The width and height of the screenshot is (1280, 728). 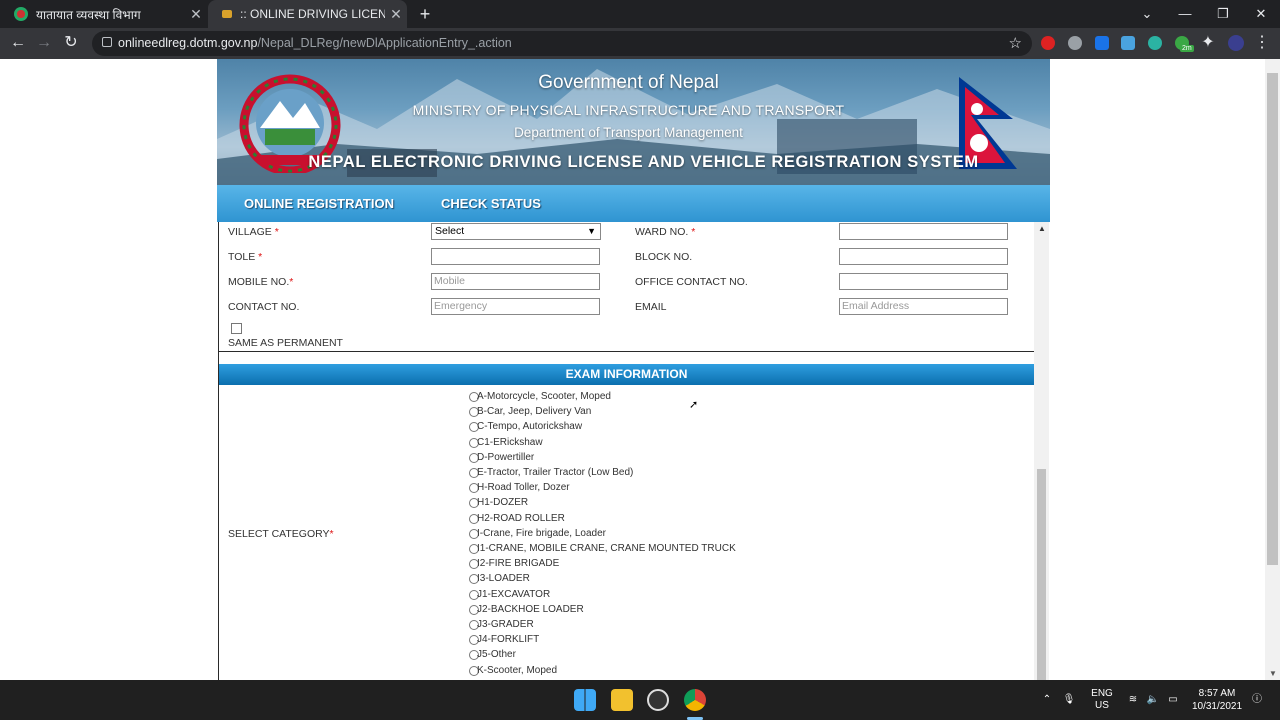 What do you see at coordinates (1048, 43) in the screenshot?
I see `adblock-icon` at bounding box center [1048, 43].